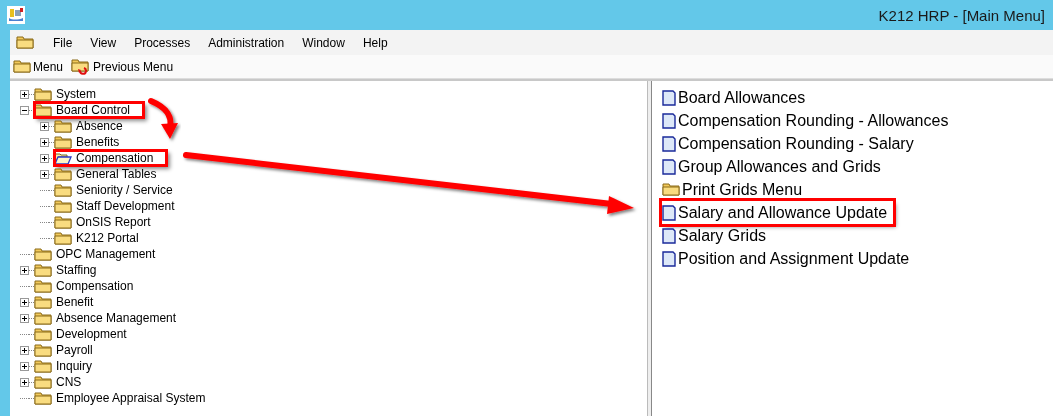 The width and height of the screenshot is (1053, 416). I want to click on tree-item: Board Control, so click(89, 110).